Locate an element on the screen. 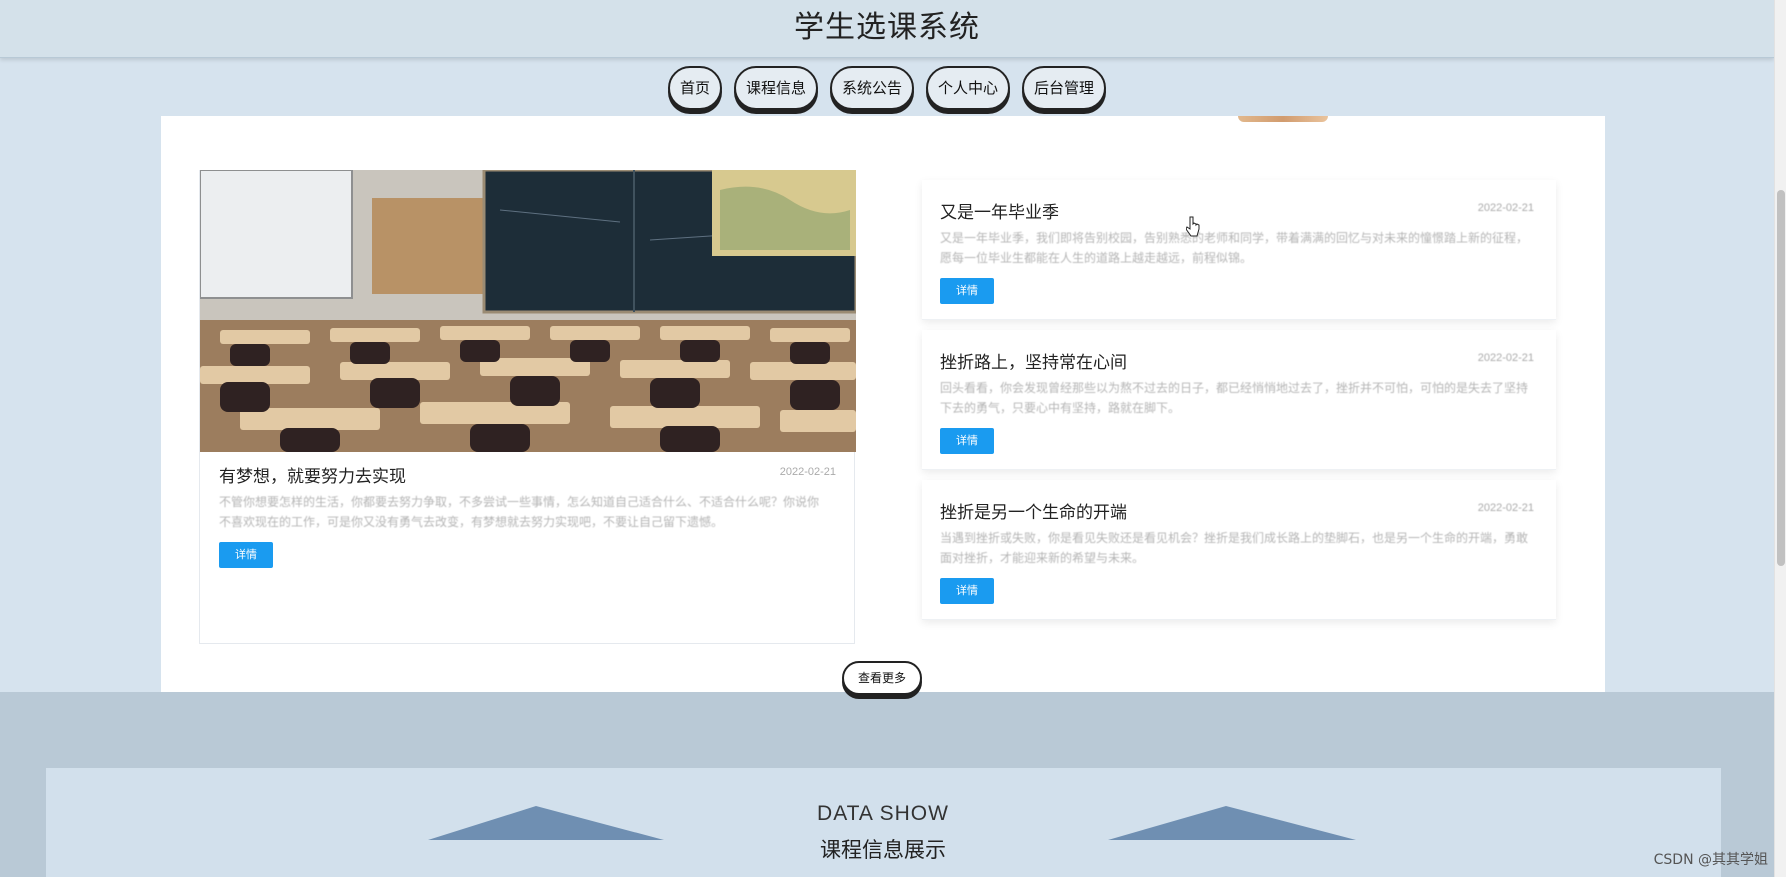 This screenshot has height=877, width=1786. mouse-cursor-icon is located at coordinates (1193, 226).